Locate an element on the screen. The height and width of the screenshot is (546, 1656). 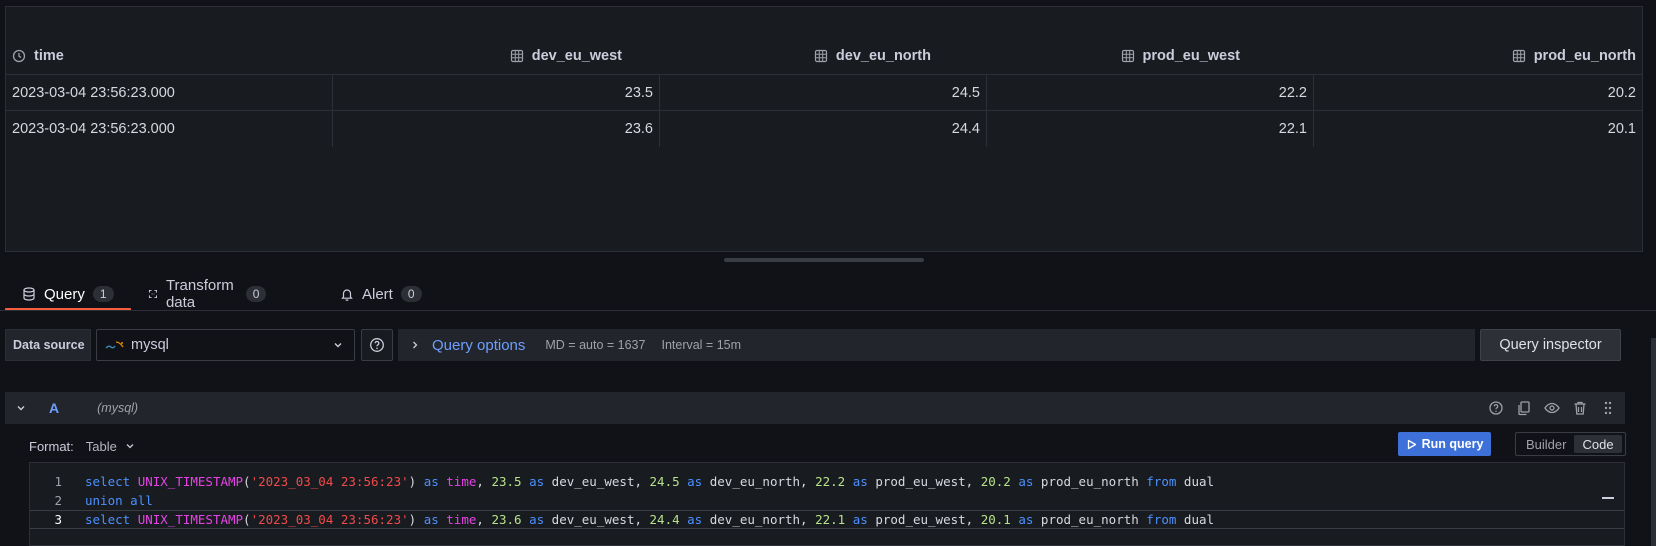
data-source-label: Data source is located at coordinates (48, 345).